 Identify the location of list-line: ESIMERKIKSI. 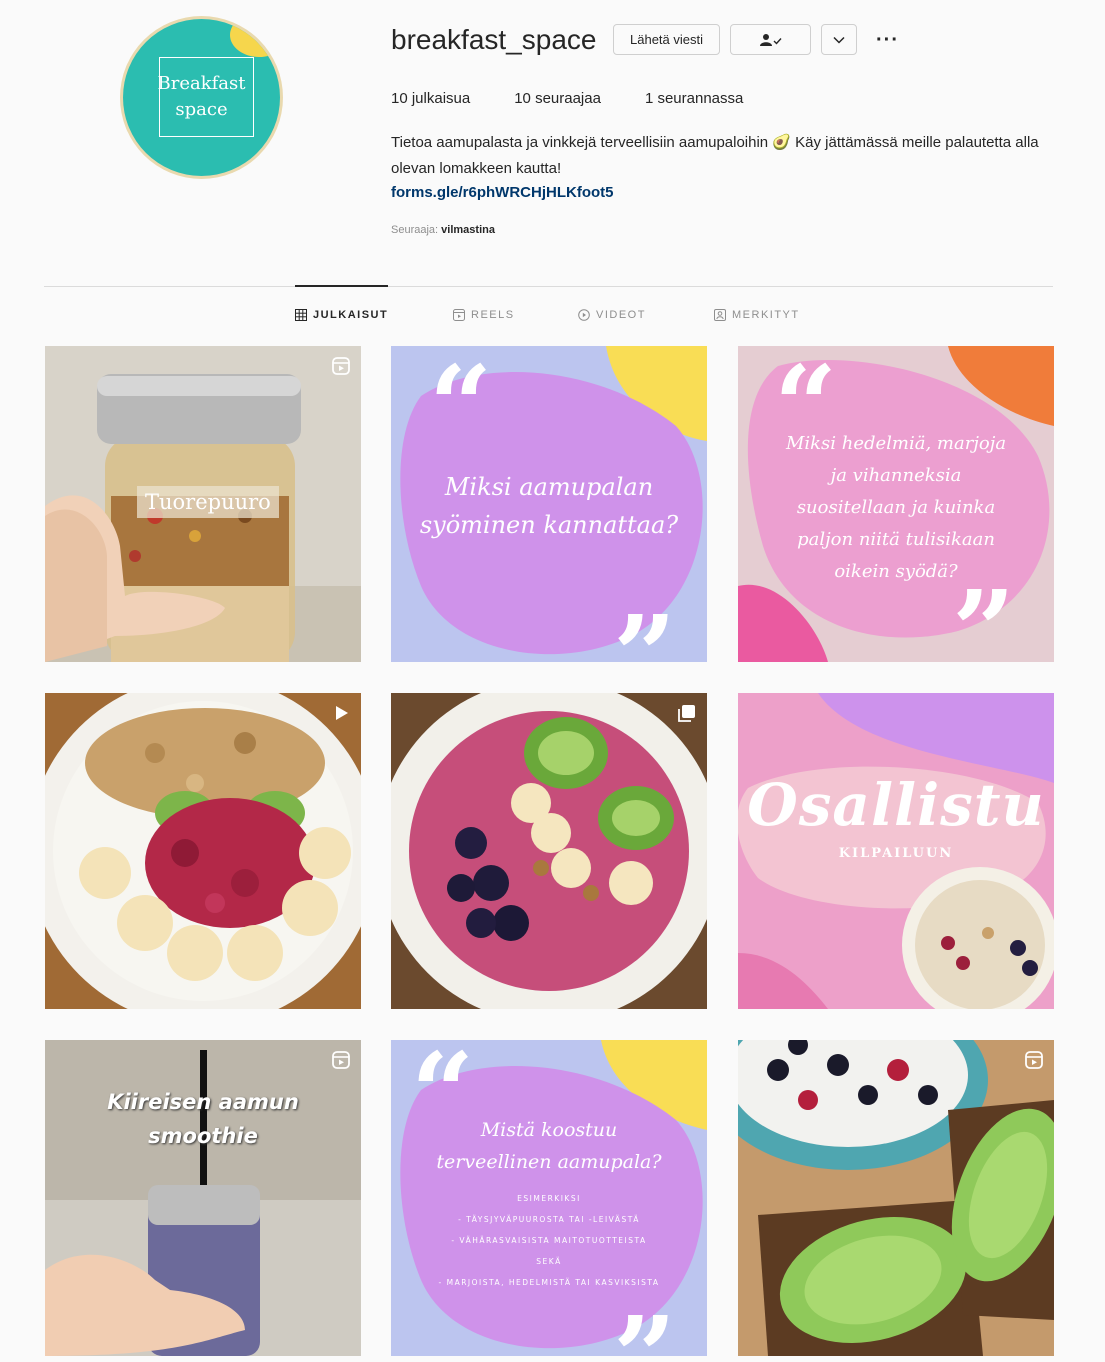
(549, 1198).